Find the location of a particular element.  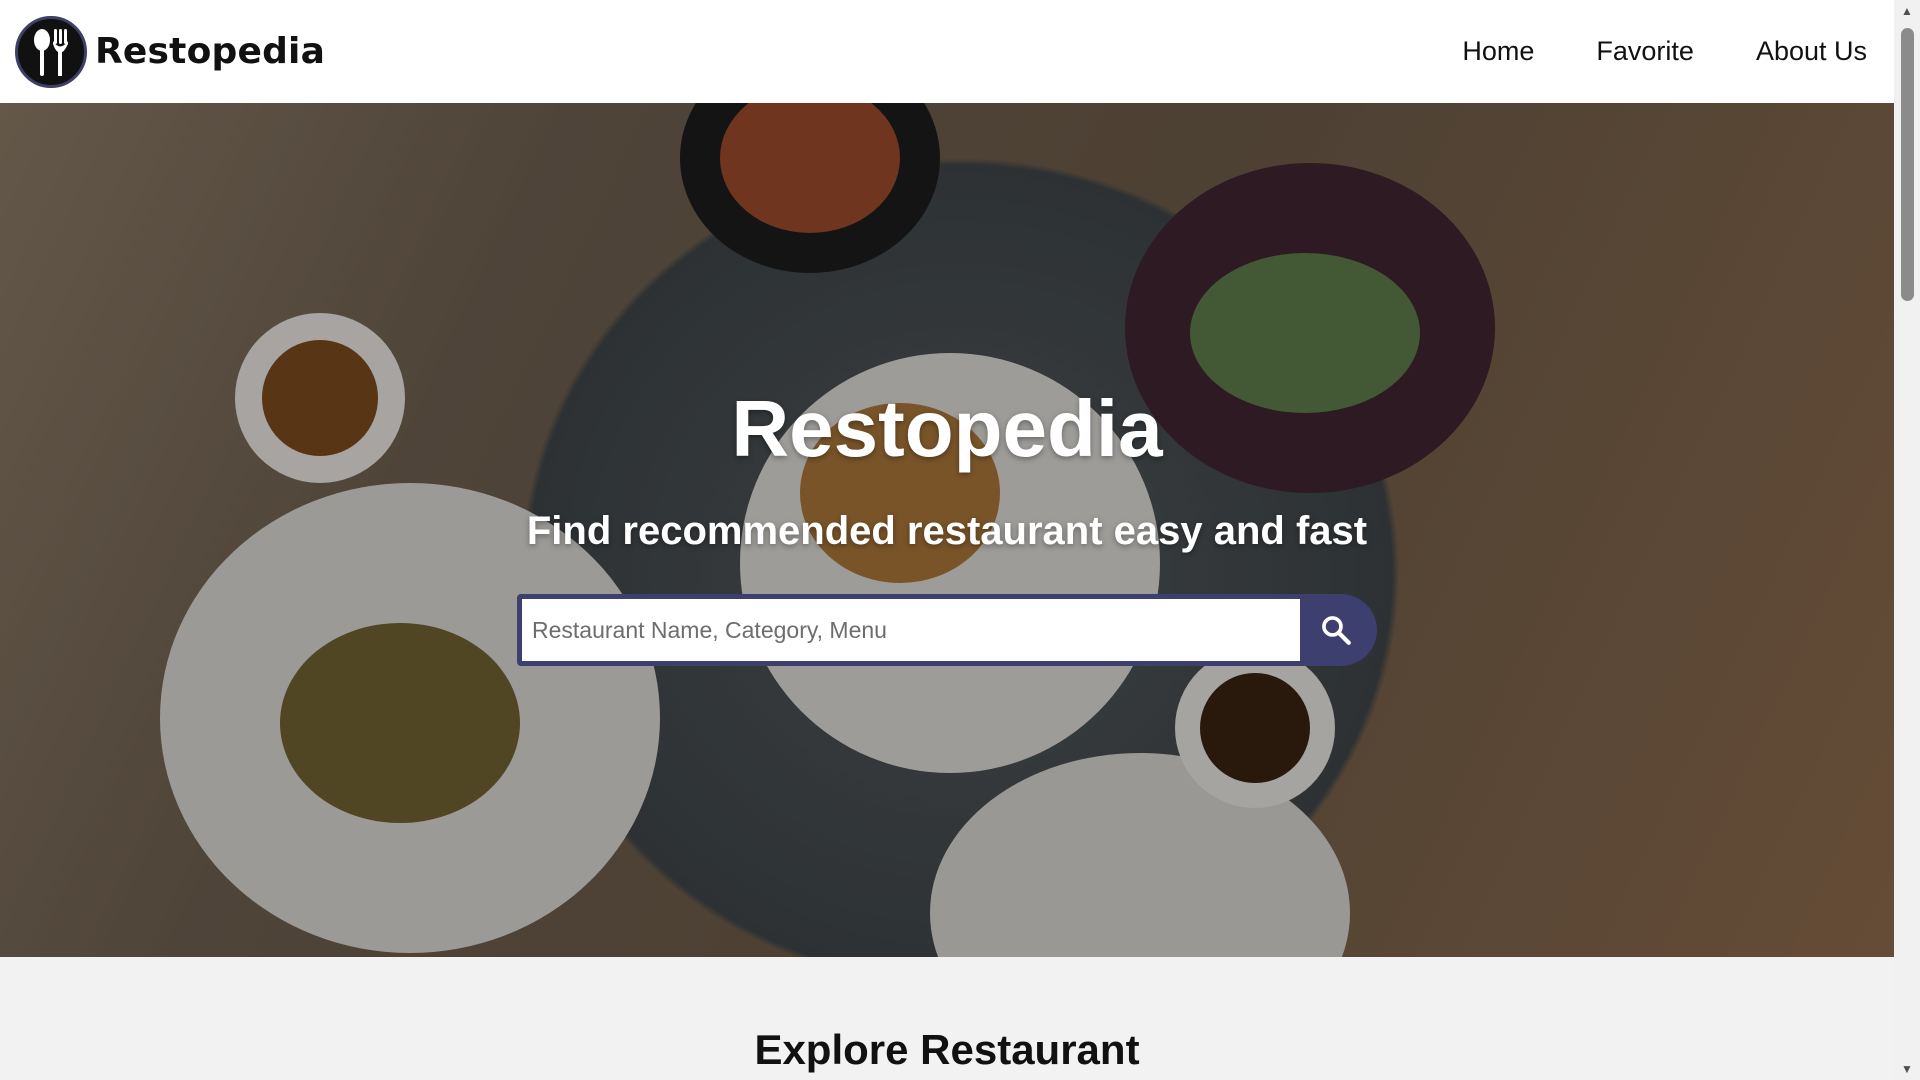

nav-home-link: Home is located at coordinates (1498, 51).